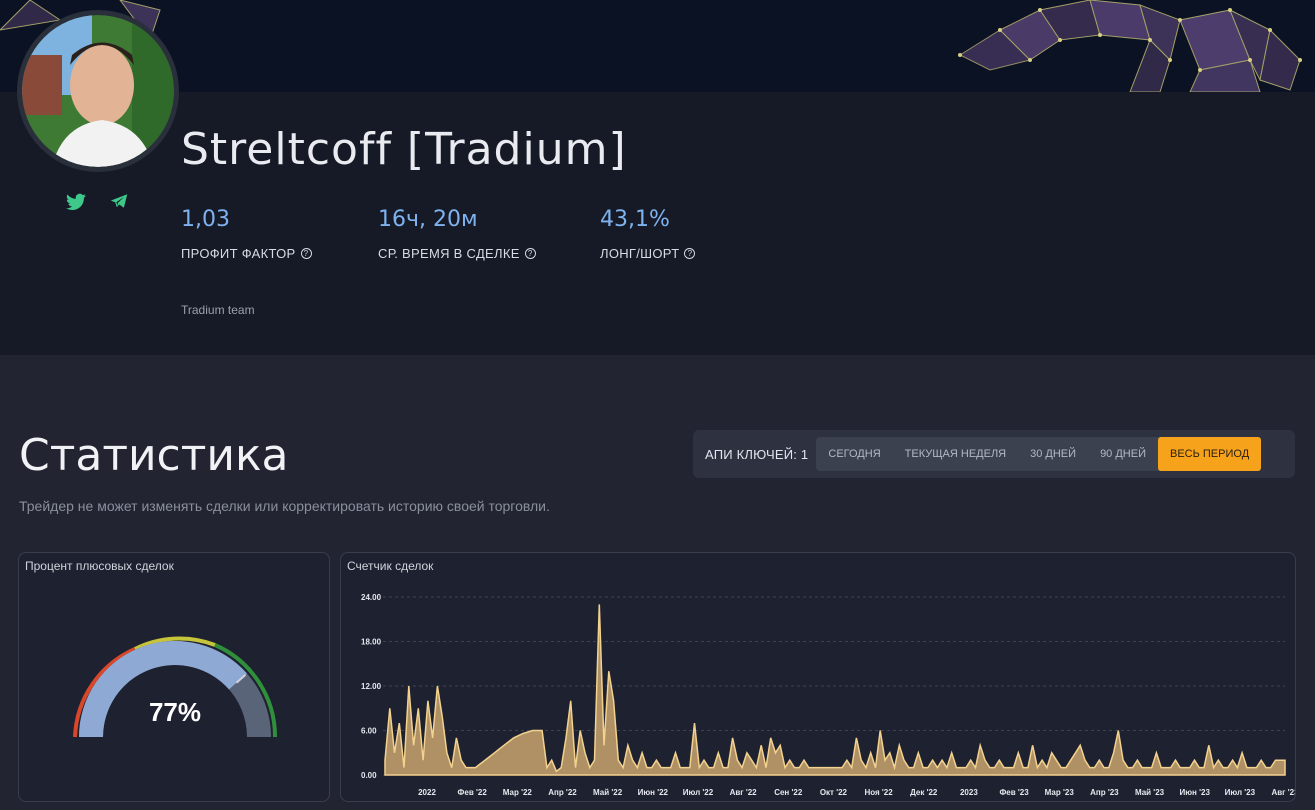  I want to click on trade-count-area, so click(835, 690).